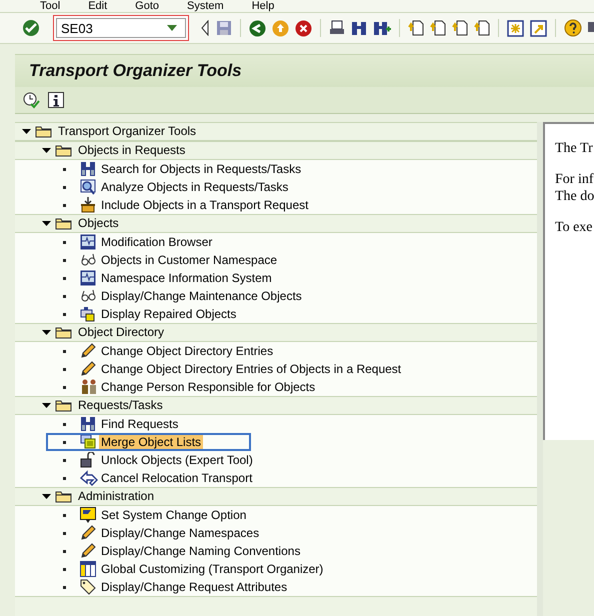 This screenshot has width=594, height=616. I want to click on help-icon, so click(573, 28).